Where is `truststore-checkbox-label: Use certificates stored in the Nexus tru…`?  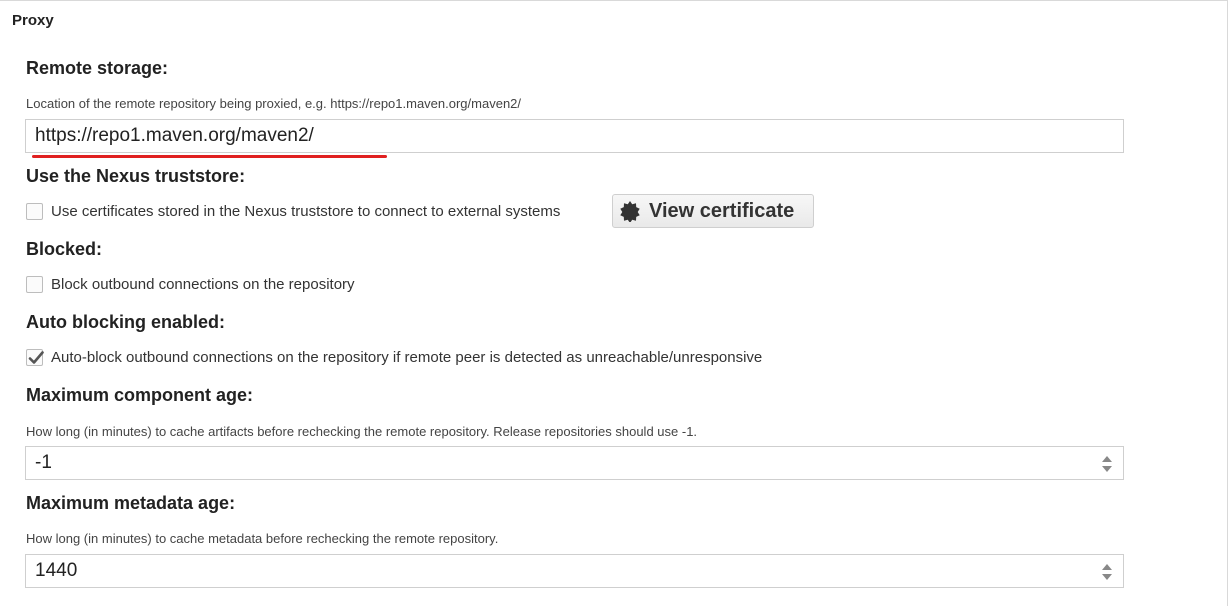 truststore-checkbox-label: Use certificates stored in the Nexus tru… is located at coordinates (306, 211).